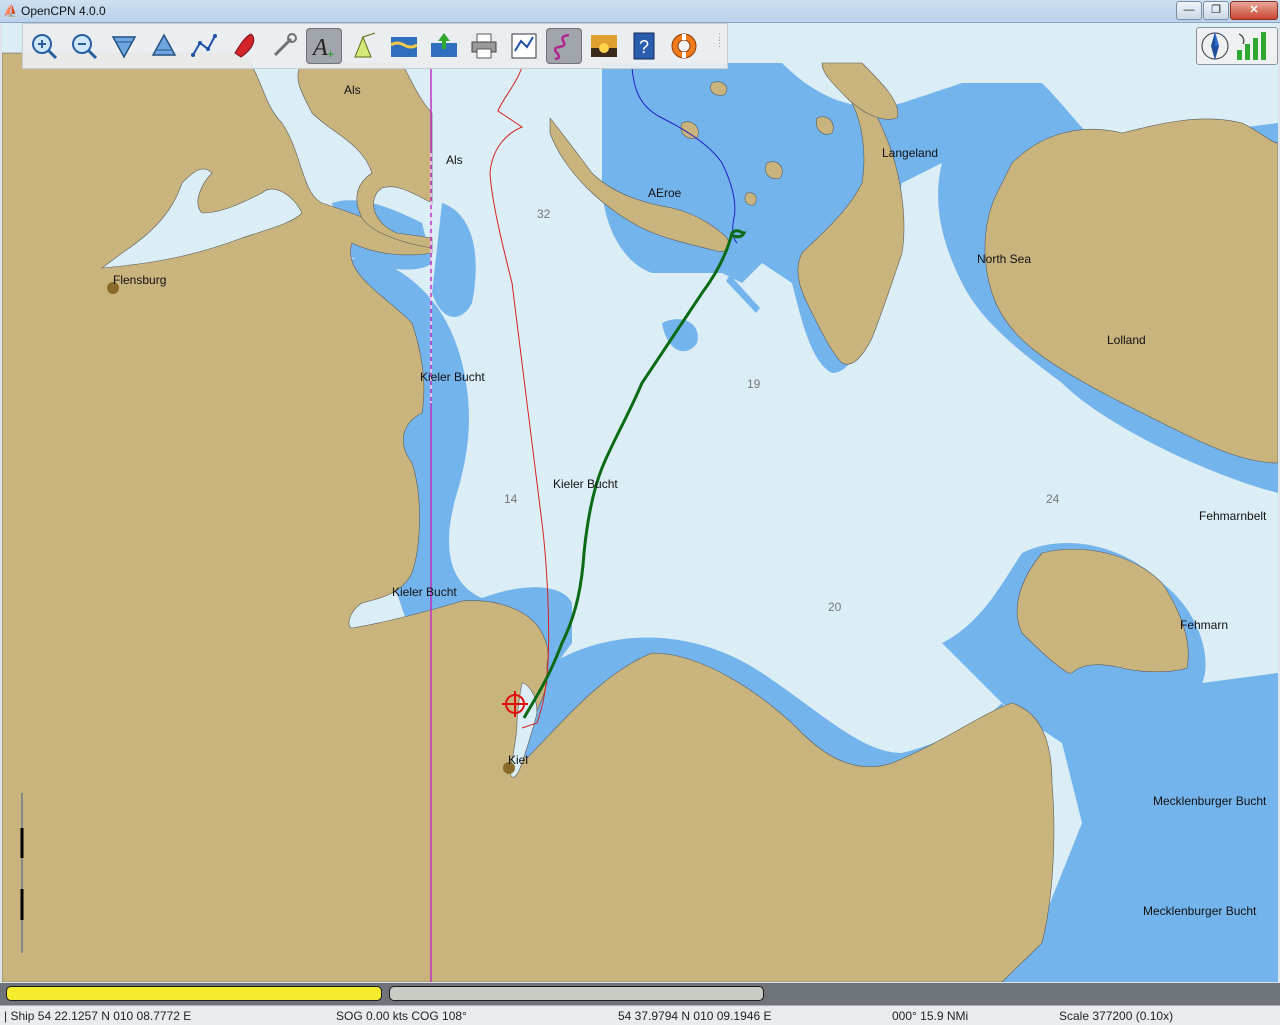  What do you see at coordinates (665, 193) in the screenshot?
I see `label-aeroe: AEroe` at bounding box center [665, 193].